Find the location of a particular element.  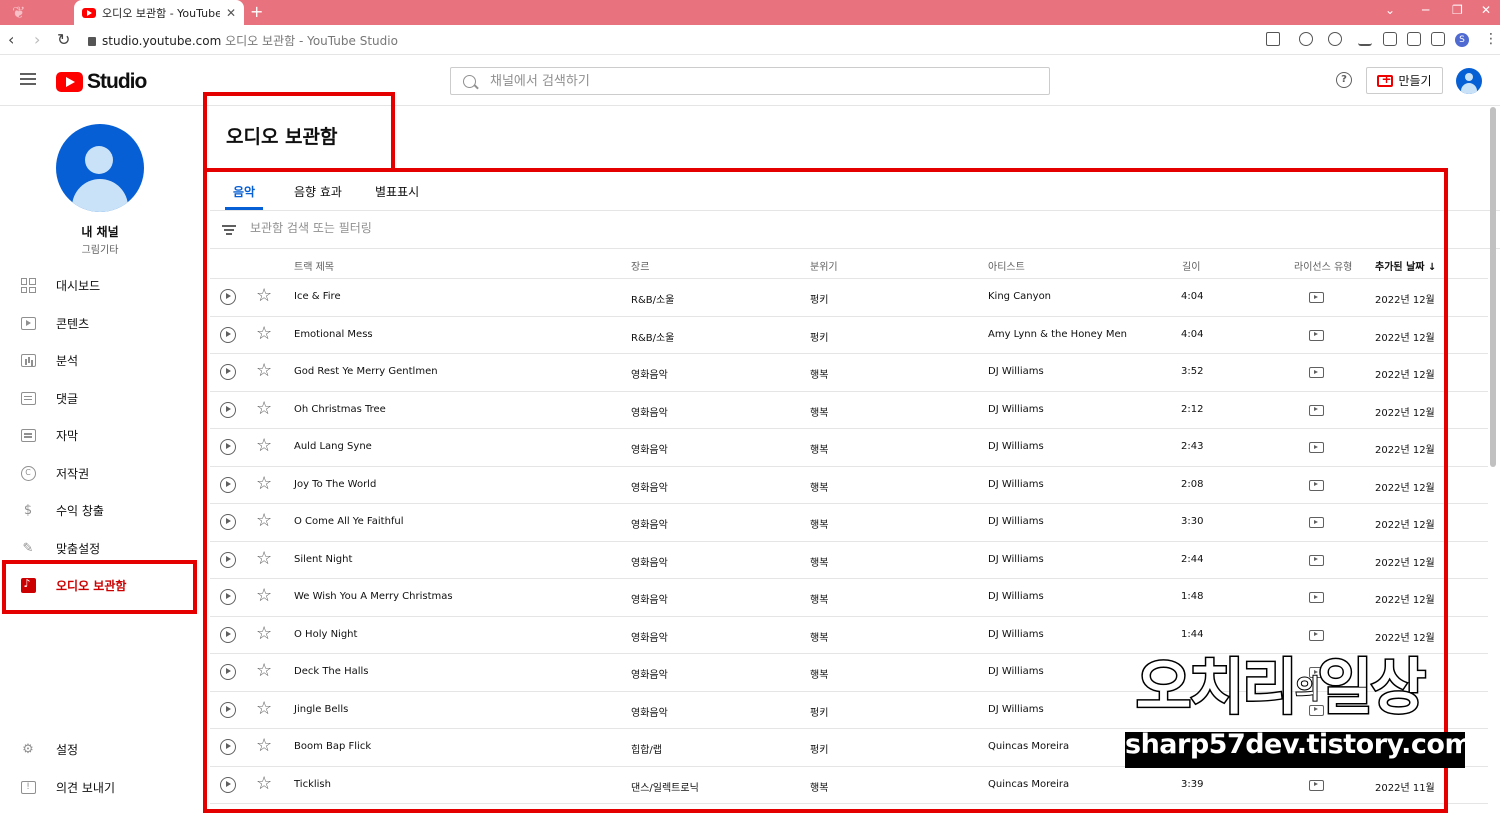

reload-icon: ↻ is located at coordinates (63, 39).